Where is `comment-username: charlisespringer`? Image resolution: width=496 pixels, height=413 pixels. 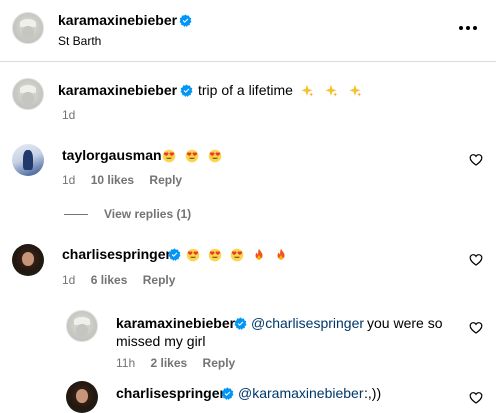 comment-username: charlisespringer is located at coordinates (116, 254).